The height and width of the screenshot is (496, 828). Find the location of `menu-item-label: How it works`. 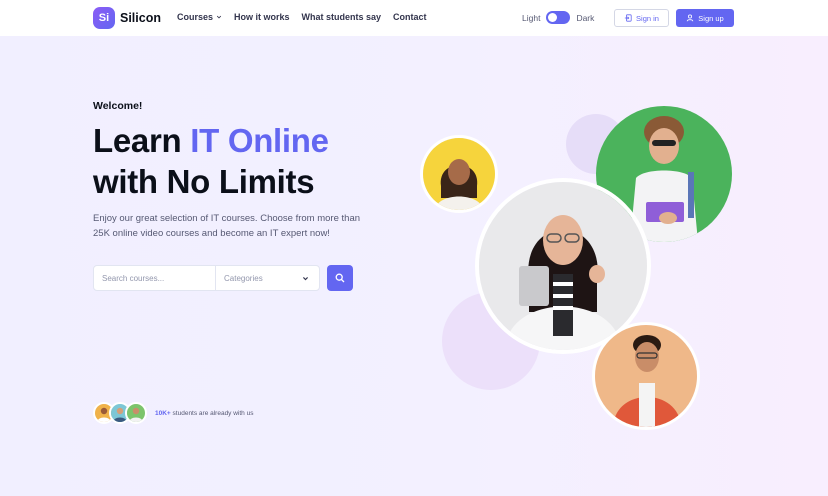

menu-item-label: How it works is located at coordinates (262, 17).